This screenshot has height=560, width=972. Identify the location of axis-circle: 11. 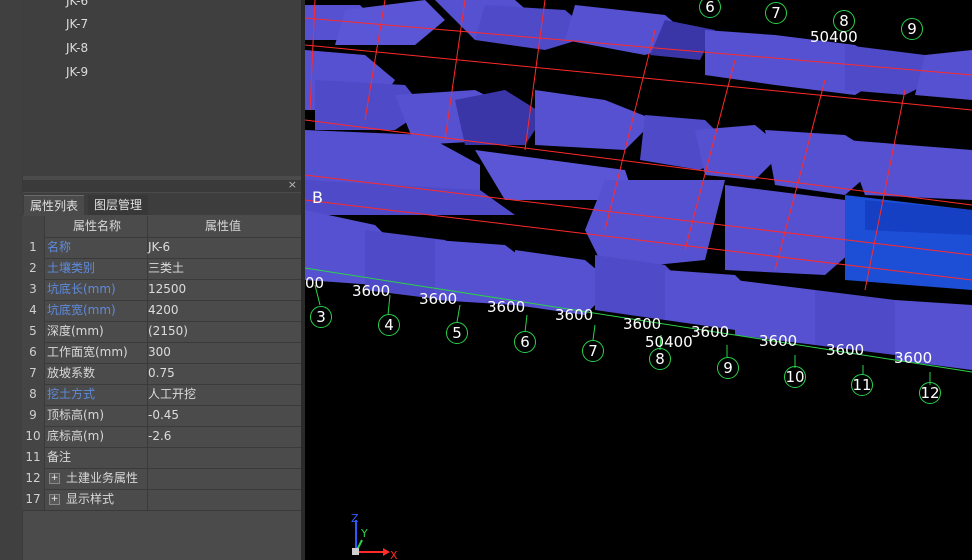
(862, 385).